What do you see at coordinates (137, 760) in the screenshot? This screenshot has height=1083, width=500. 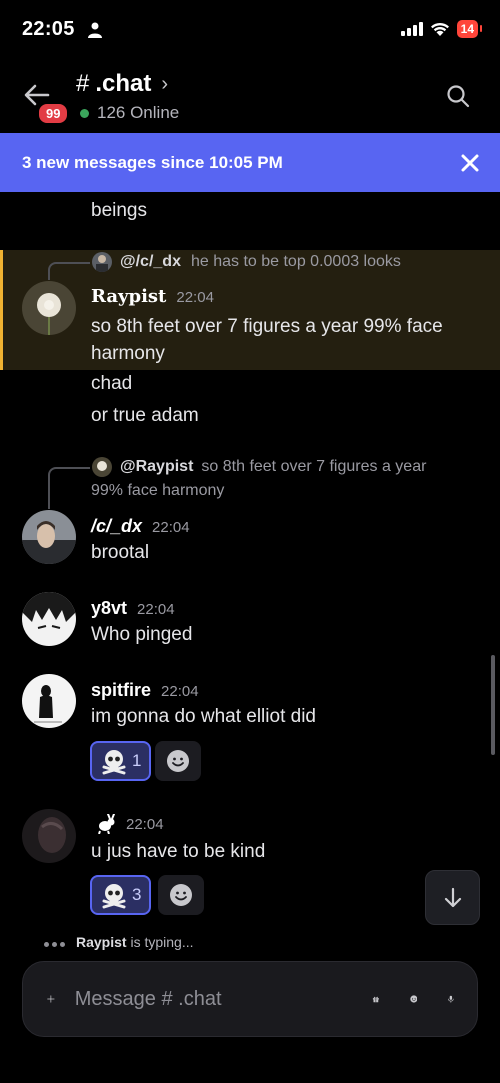 I see `reaction-count: 1` at bounding box center [137, 760].